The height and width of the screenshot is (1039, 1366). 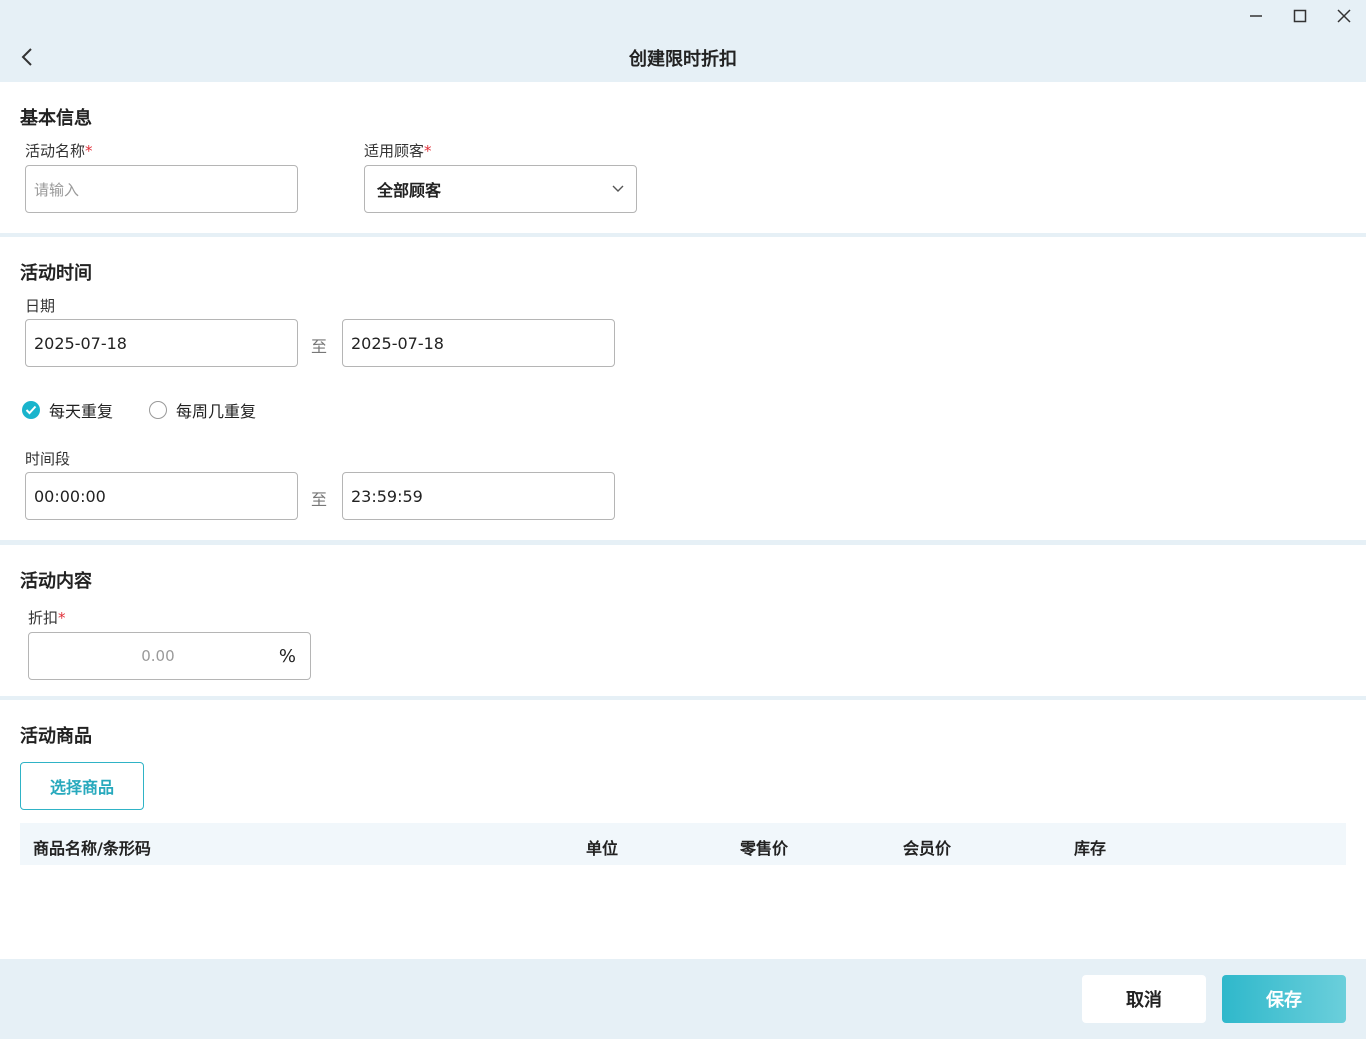 I want to click on date-range-separator: 至, so click(x=319, y=346).